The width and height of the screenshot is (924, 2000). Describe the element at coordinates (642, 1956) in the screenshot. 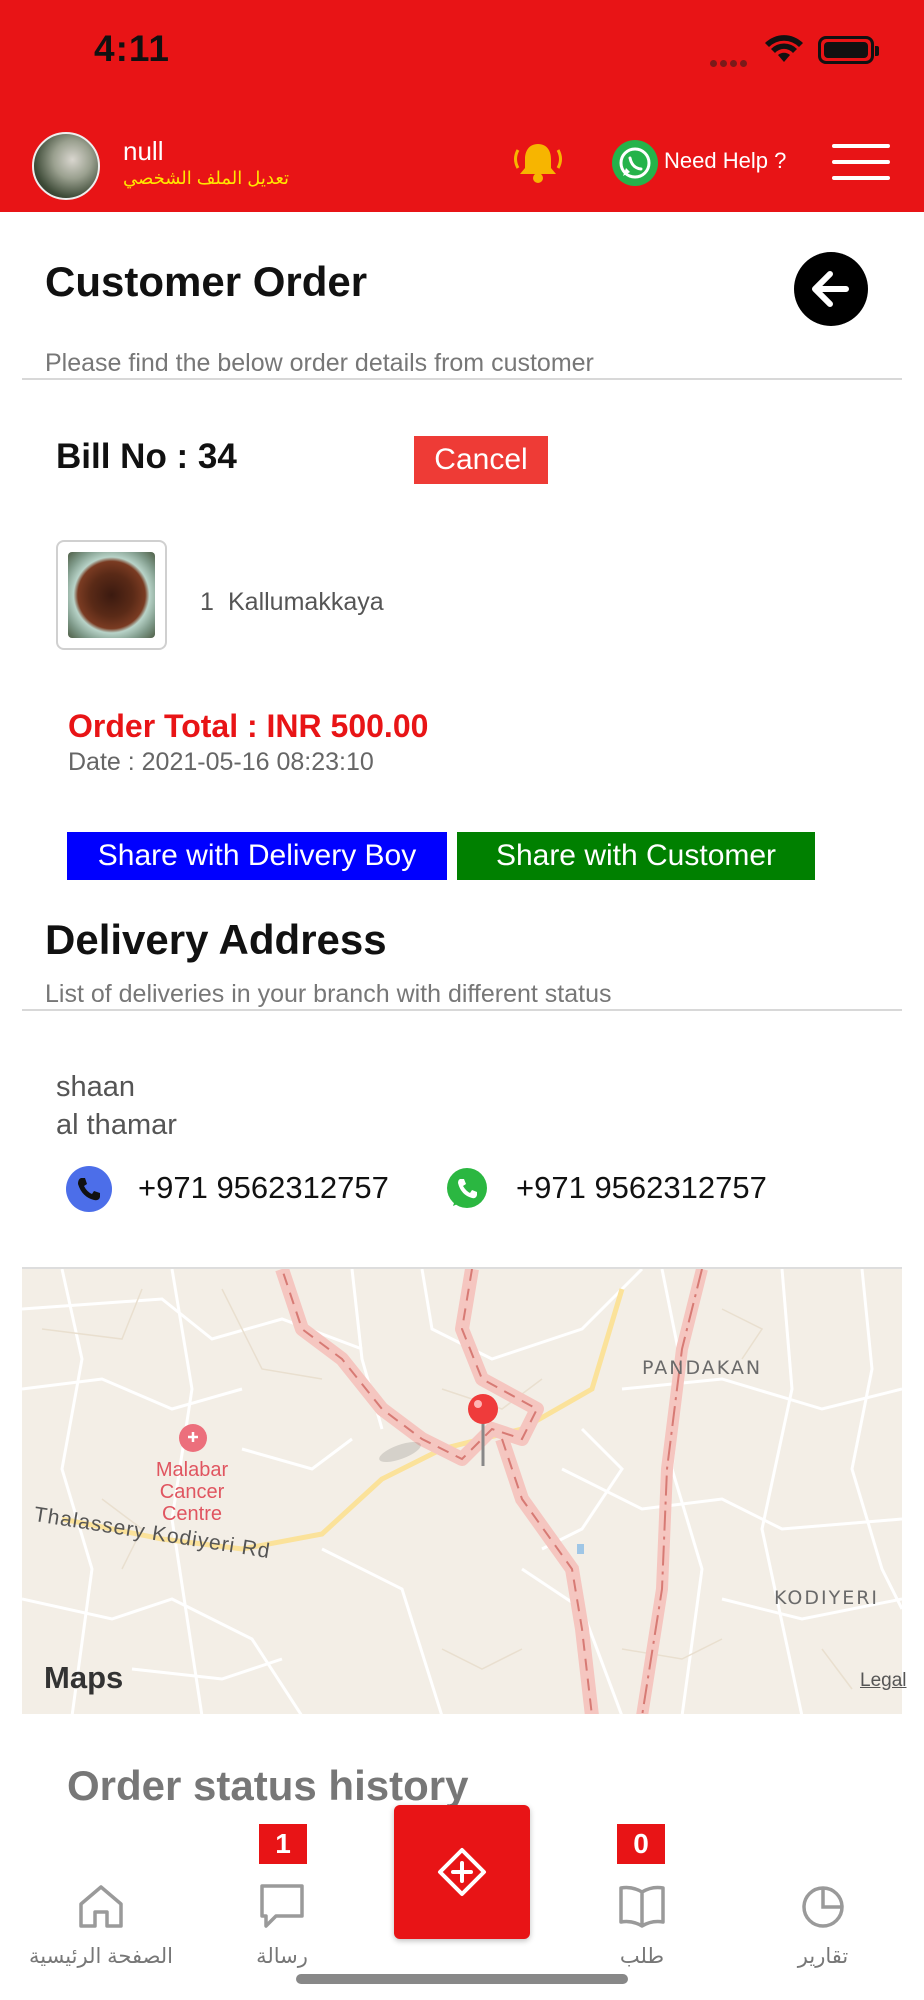

I see `tab-orders-label: طلب` at that location.